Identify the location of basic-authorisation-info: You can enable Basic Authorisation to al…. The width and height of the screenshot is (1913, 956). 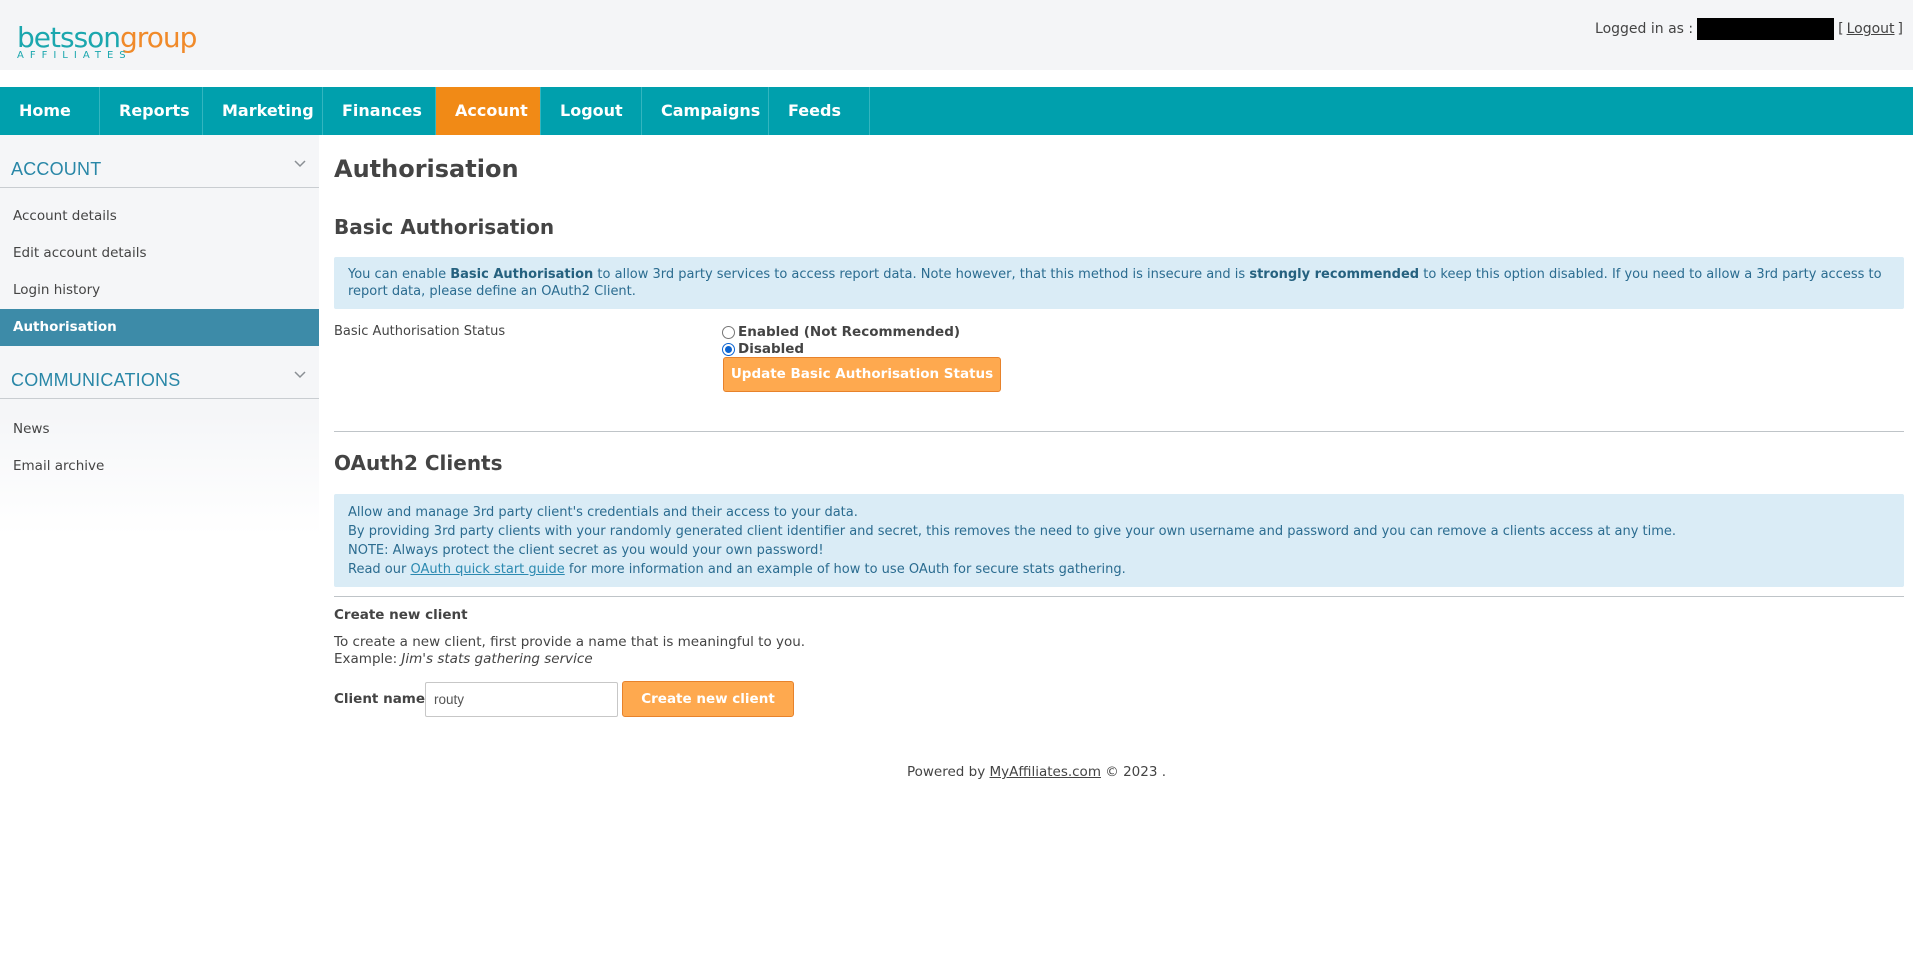
(1119, 283).